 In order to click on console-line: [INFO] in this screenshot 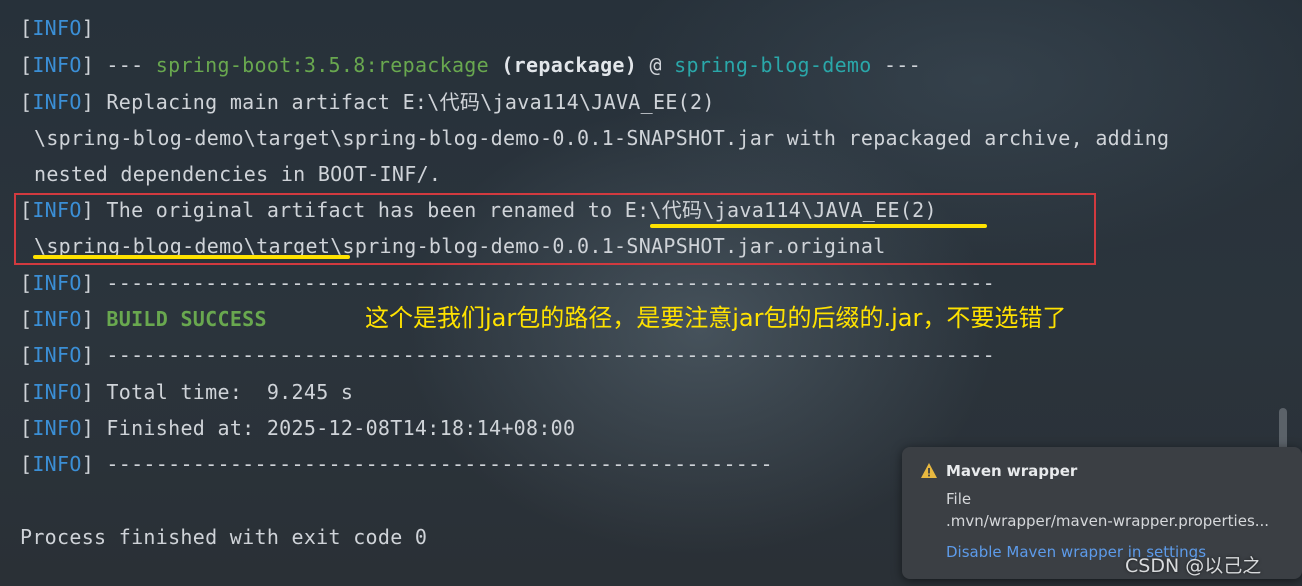, I will do `click(57, 28)`.